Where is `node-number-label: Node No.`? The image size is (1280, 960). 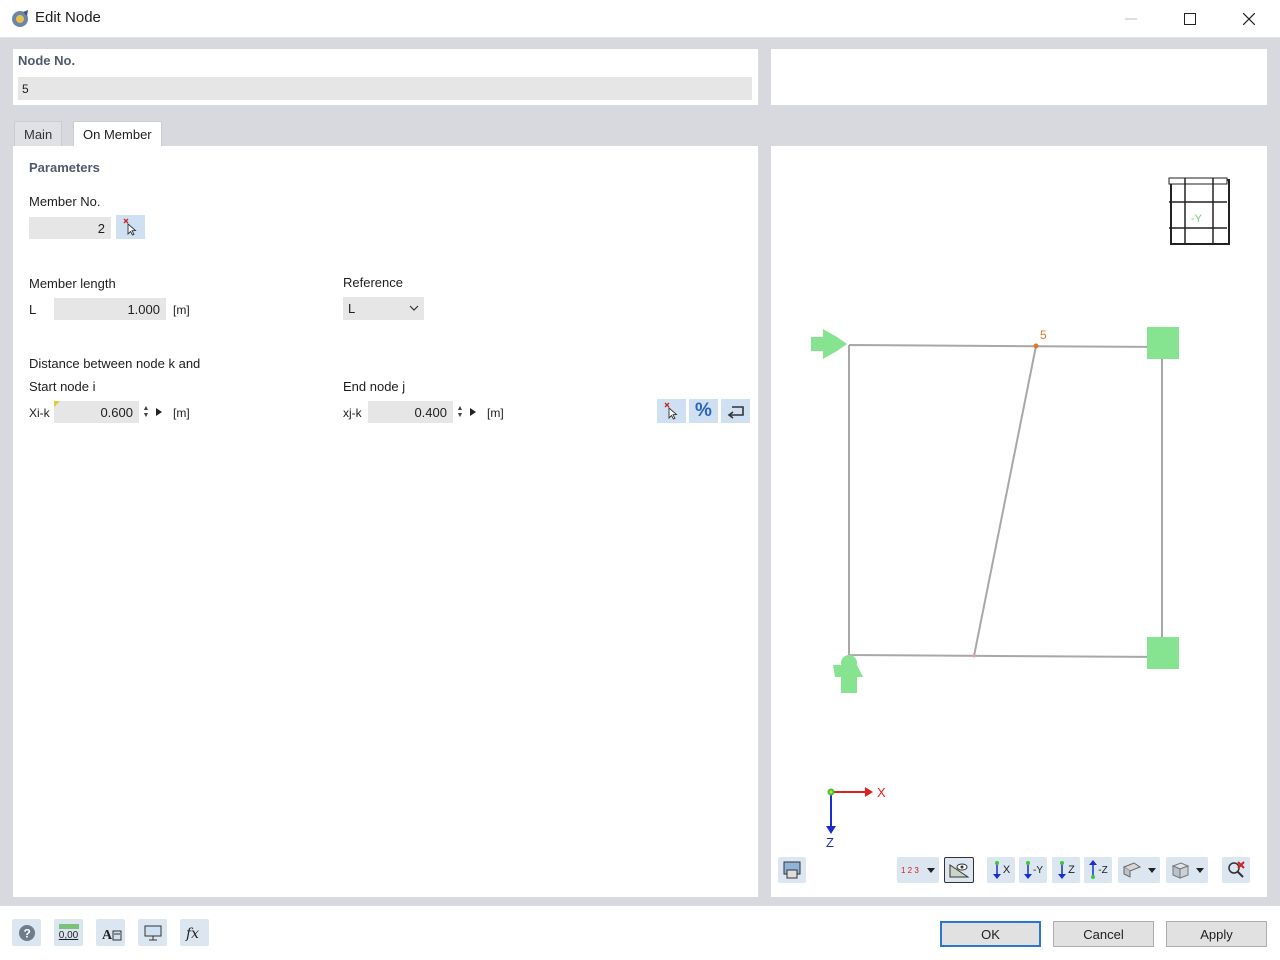
node-number-label: Node No. is located at coordinates (47, 60).